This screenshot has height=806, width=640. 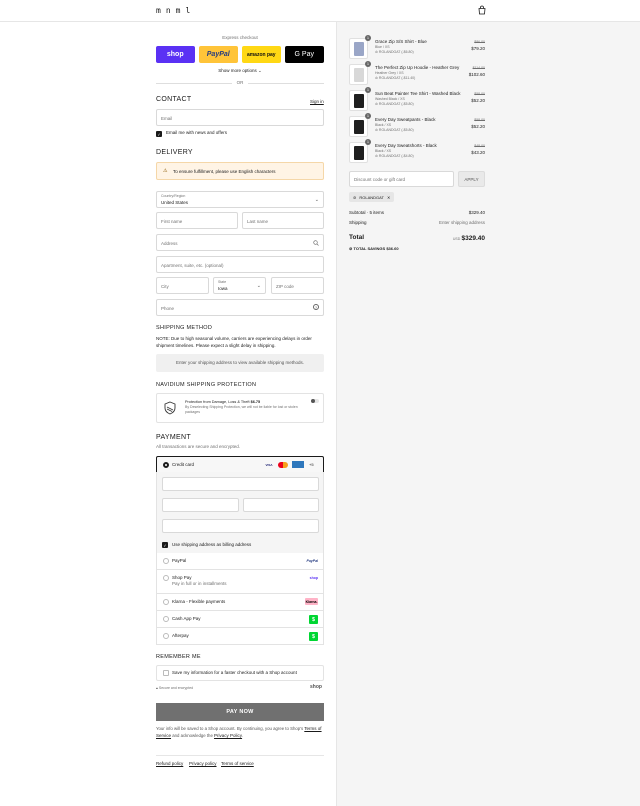 What do you see at coordinates (317, 101) in the screenshot?
I see `sign-in-link: Sign in` at bounding box center [317, 101].